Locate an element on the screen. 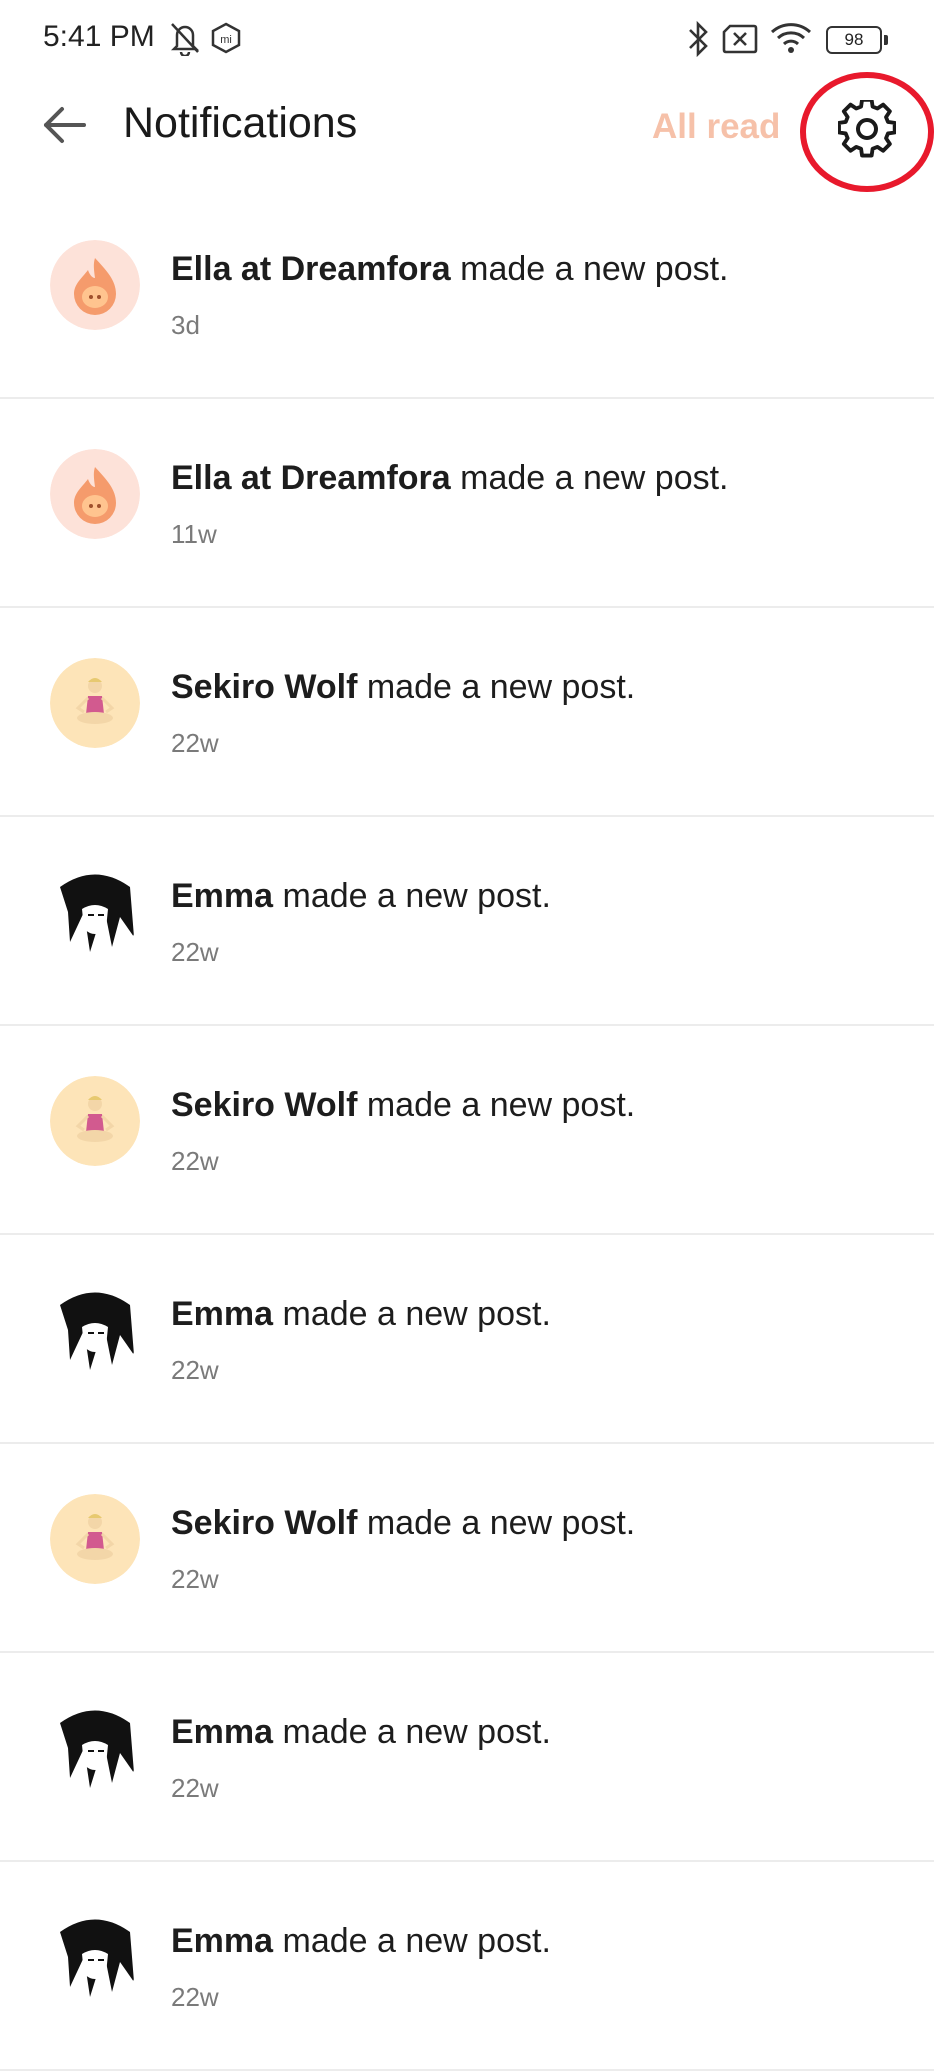  notification-item: Ella at Dreamfora made a new post. 3d is located at coordinates (467, 294).